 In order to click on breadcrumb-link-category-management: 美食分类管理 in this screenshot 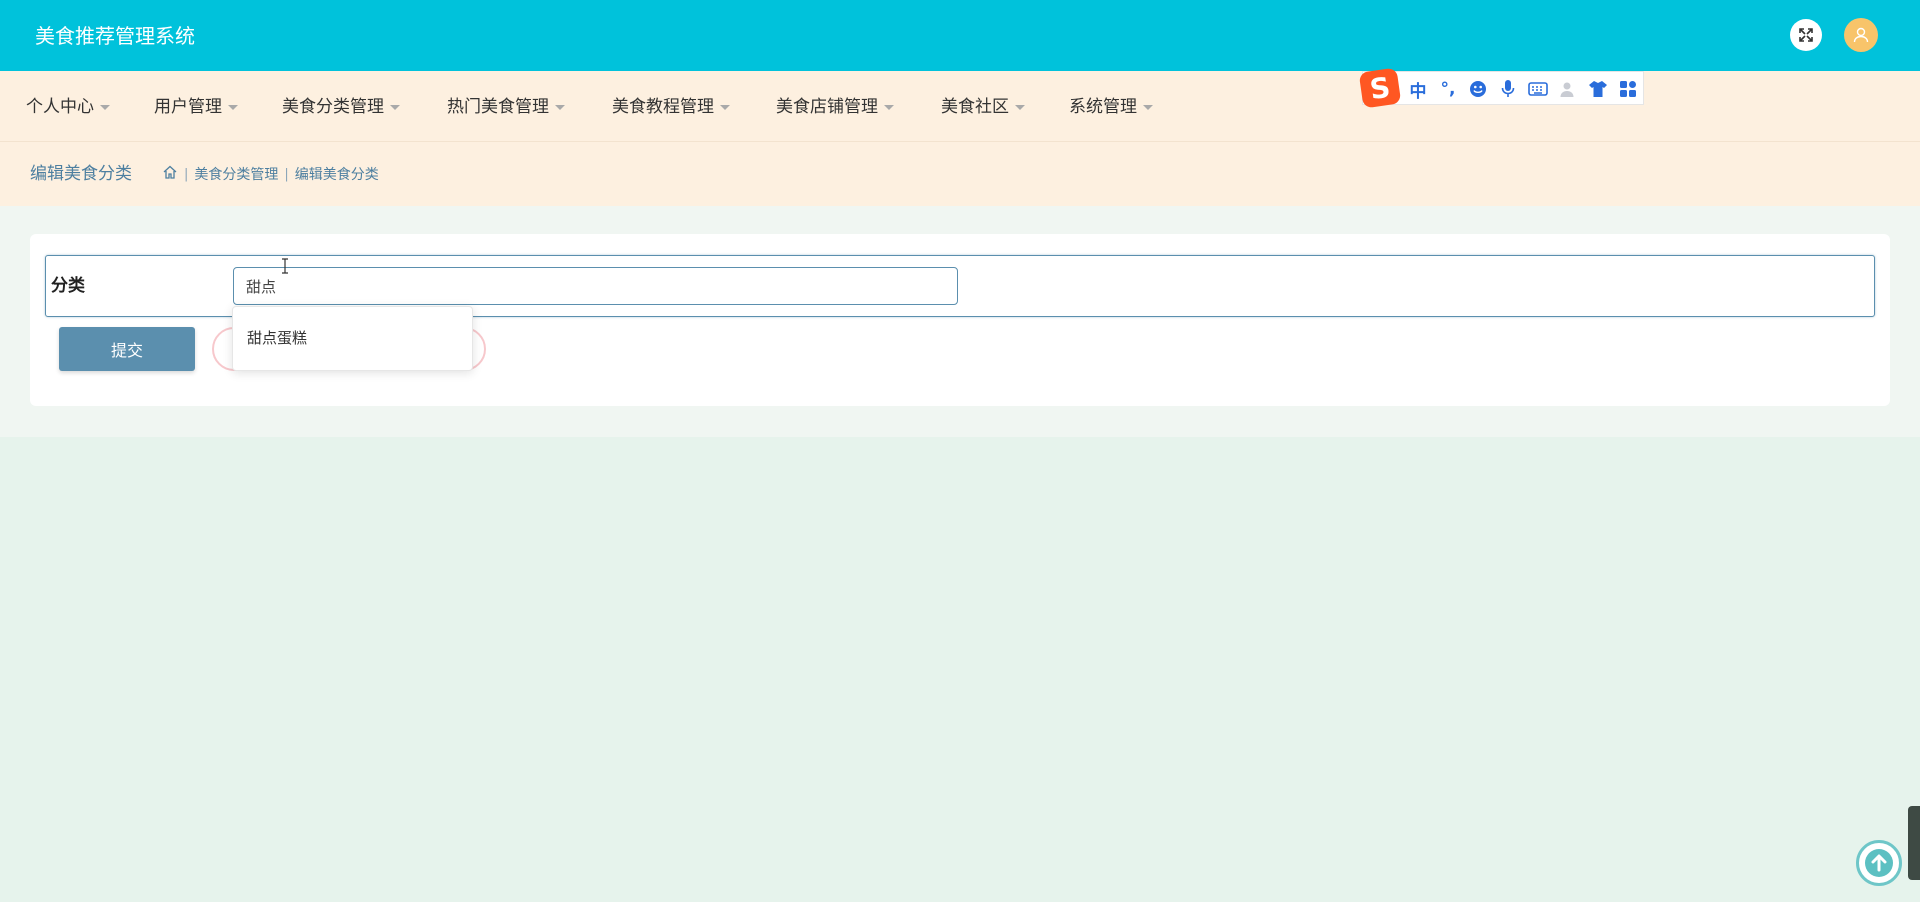, I will do `click(236, 175)`.